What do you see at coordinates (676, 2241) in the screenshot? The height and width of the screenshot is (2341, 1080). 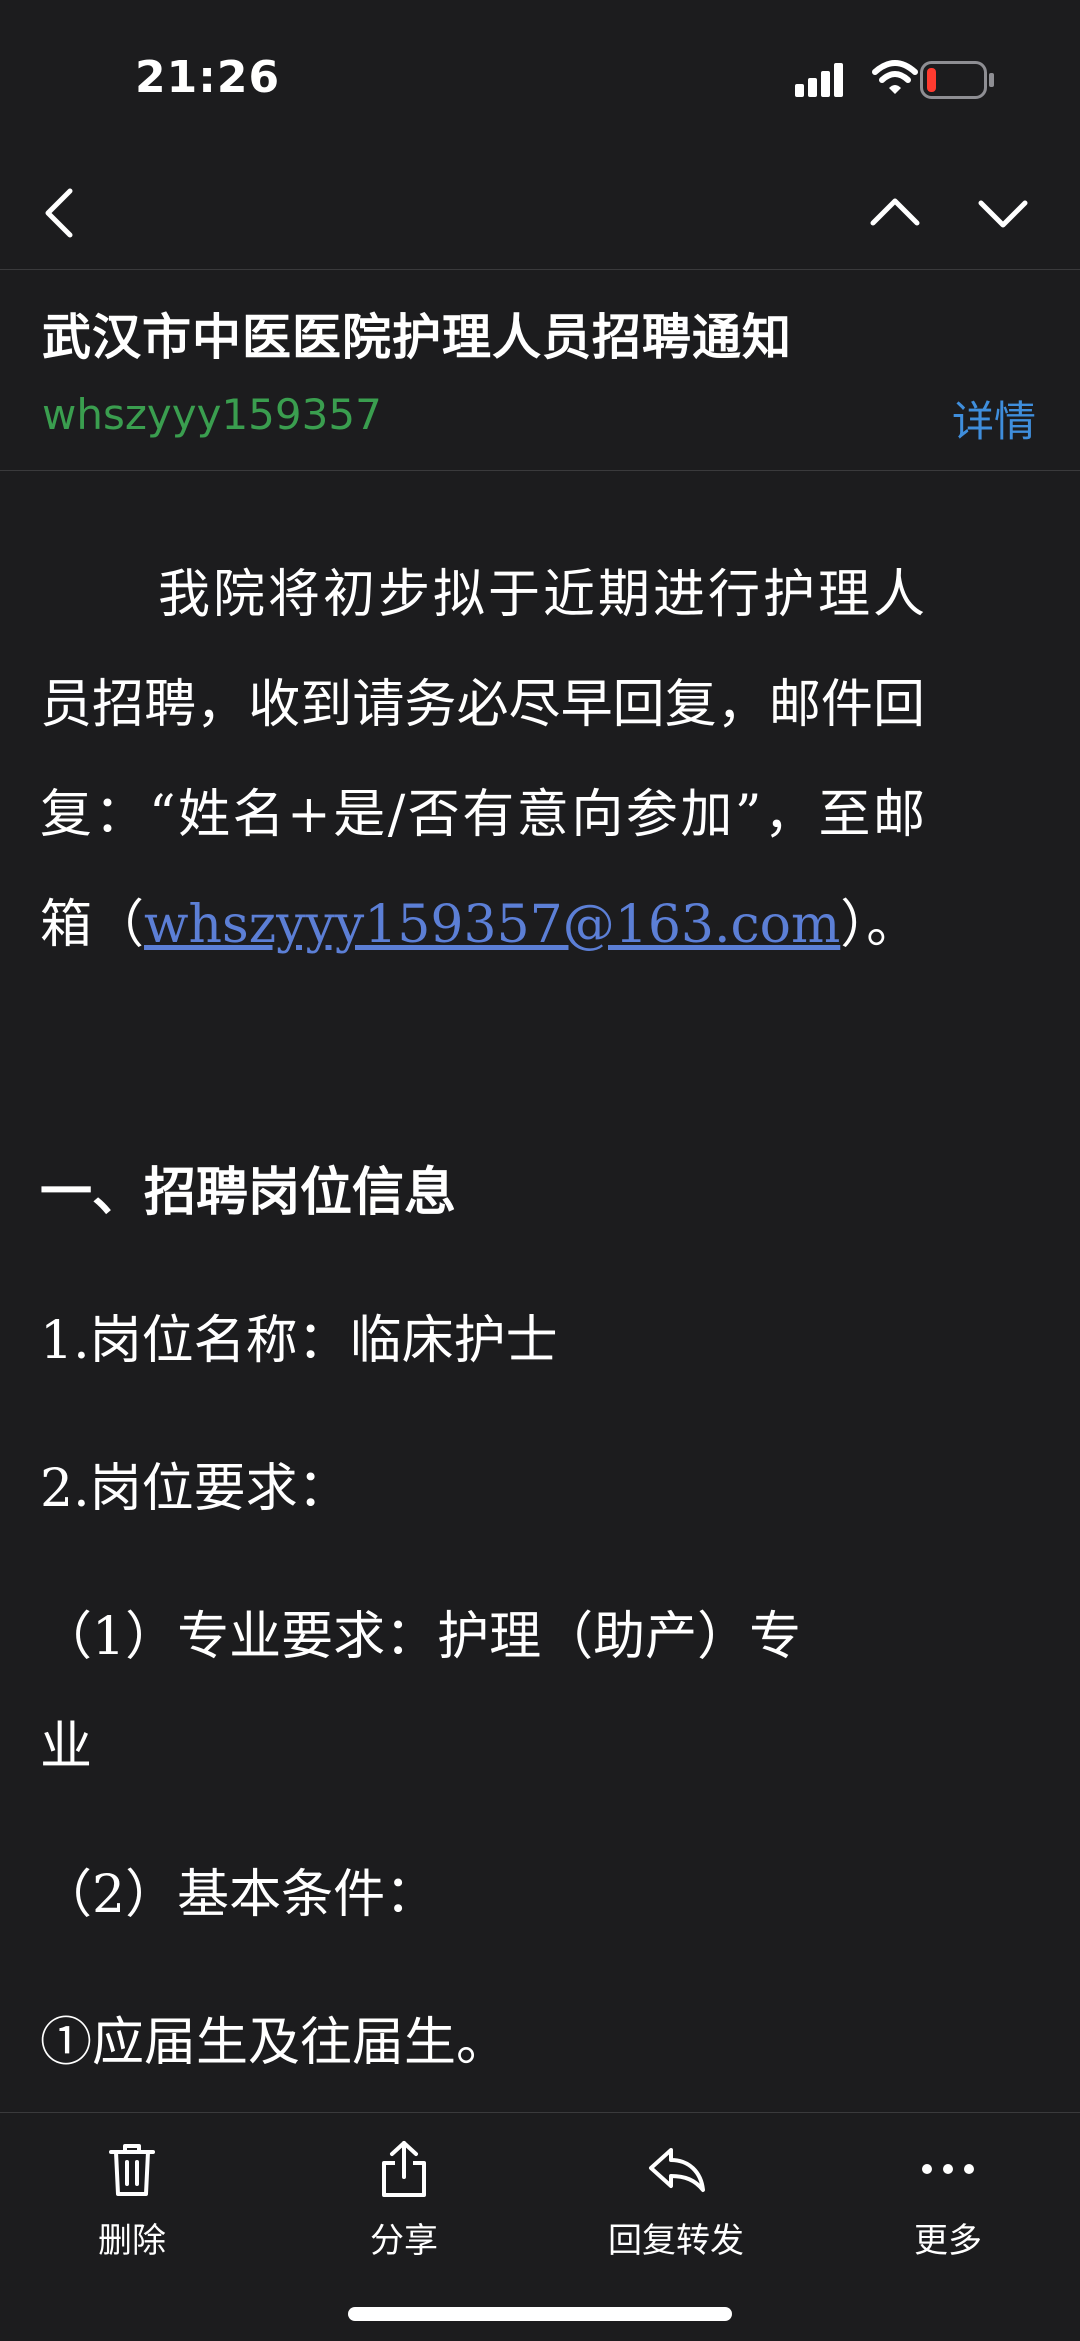 I see `reply-forward-label: 回复转发` at bounding box center [676, 2241].